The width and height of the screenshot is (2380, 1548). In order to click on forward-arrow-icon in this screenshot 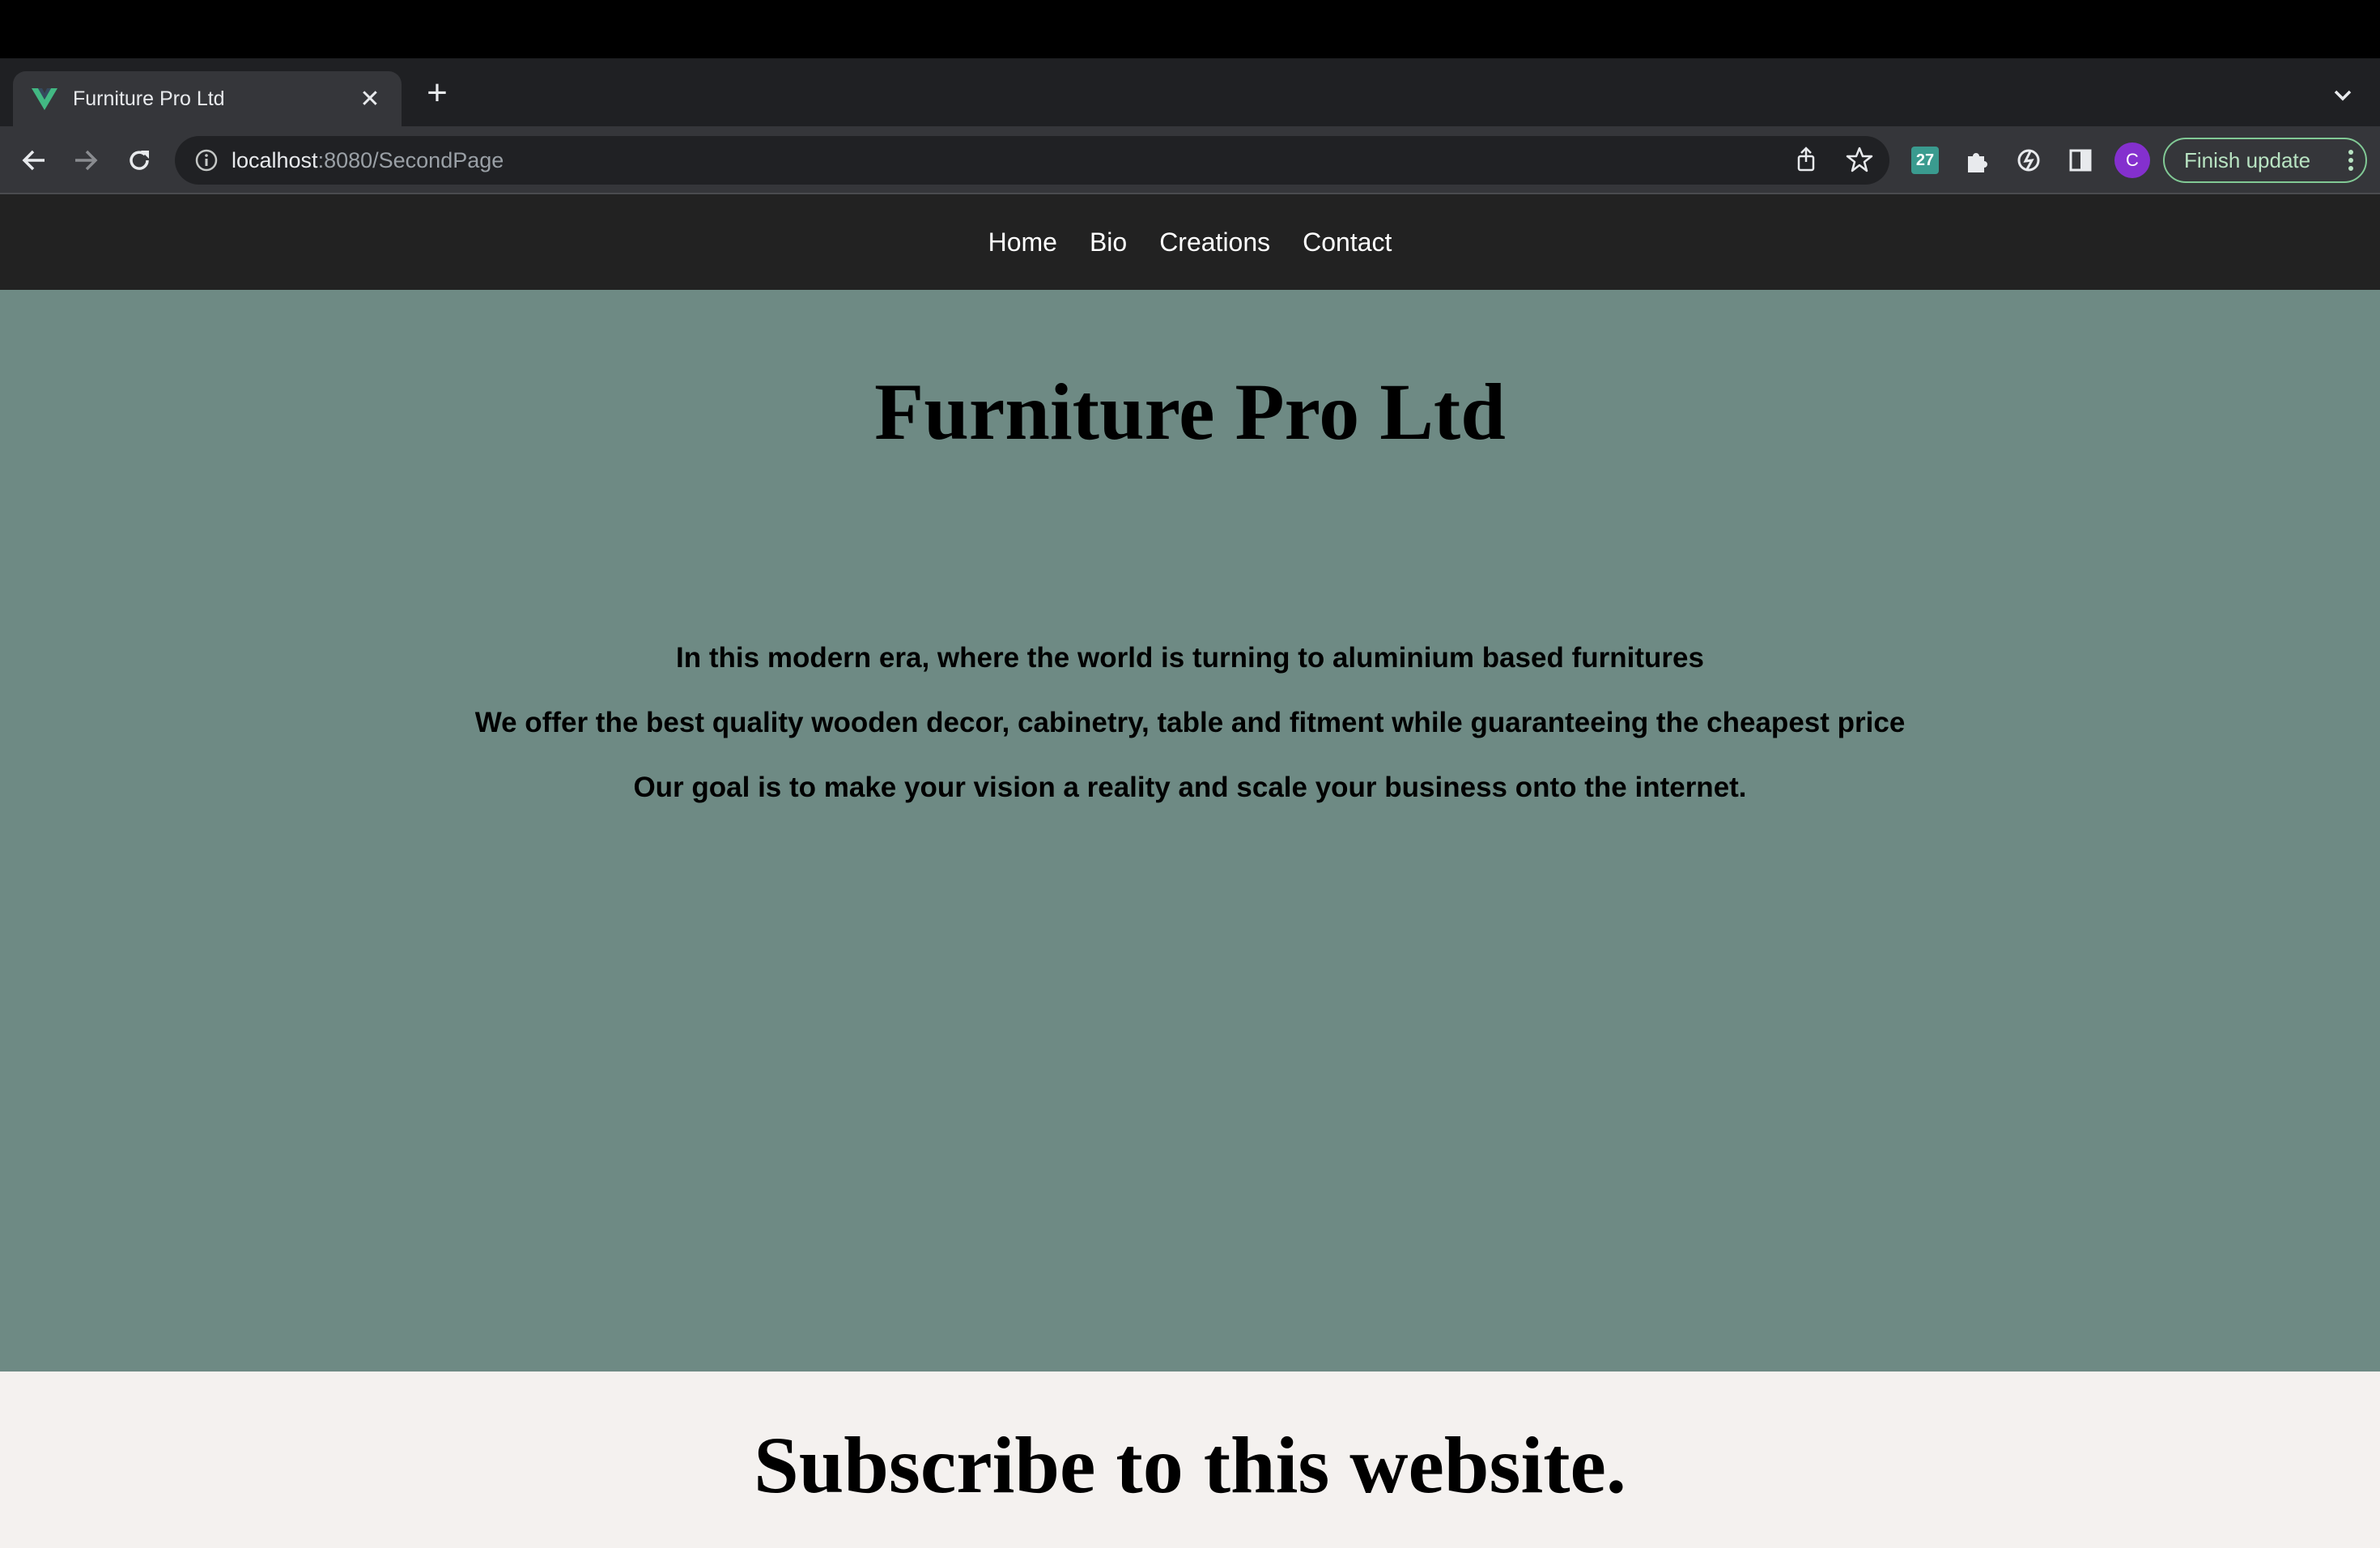, I will do `click(86, 160)`.